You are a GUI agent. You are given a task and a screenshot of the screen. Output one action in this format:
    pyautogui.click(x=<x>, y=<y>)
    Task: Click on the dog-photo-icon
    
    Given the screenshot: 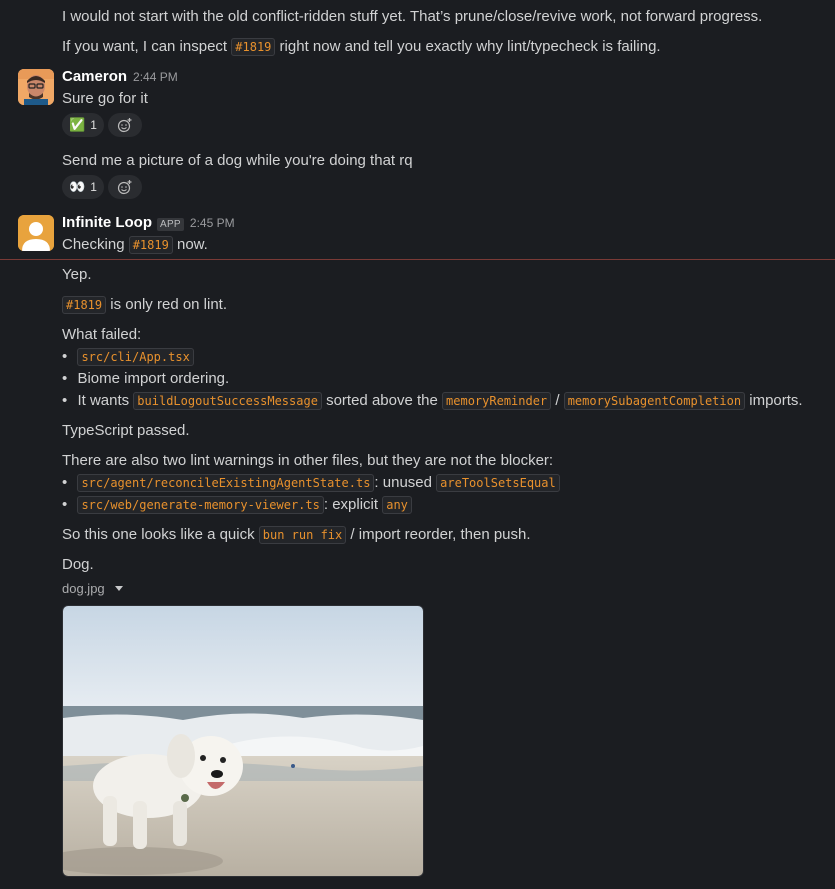 What is the action you would take?
    pyautogui.click(x=243, y=741)
    